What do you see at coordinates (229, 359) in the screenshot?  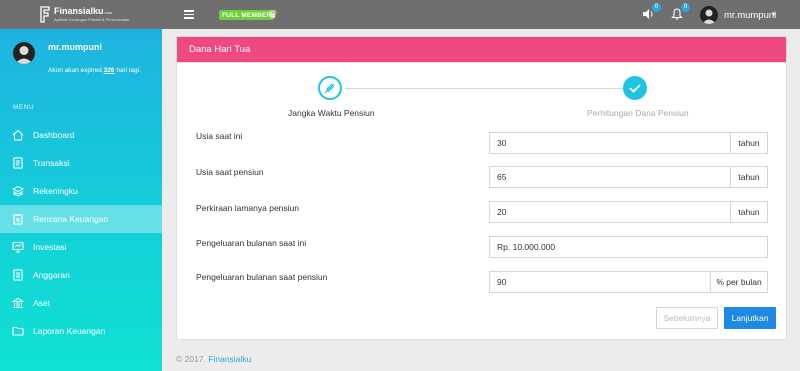 I see `footer-link: Finansialku` at bounding box center [229, 359].